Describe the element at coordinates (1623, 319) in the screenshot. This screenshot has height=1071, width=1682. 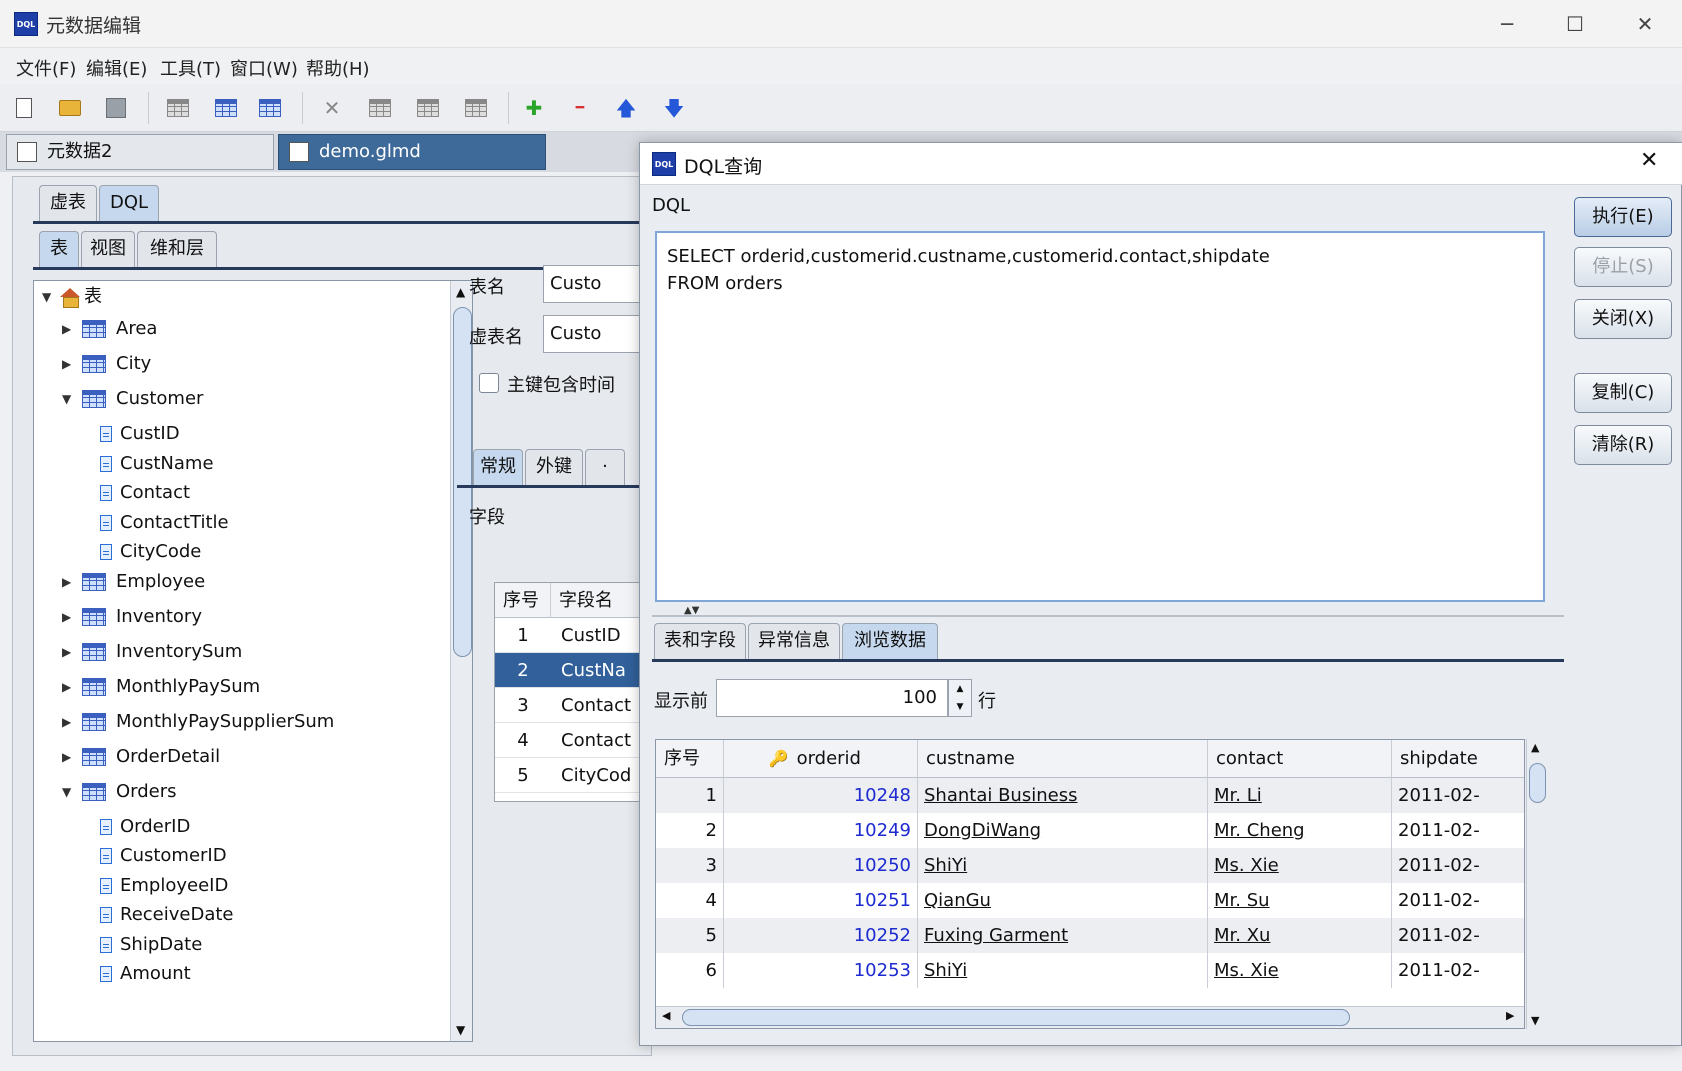
I see `close-button: 关闭(X)` at that location.